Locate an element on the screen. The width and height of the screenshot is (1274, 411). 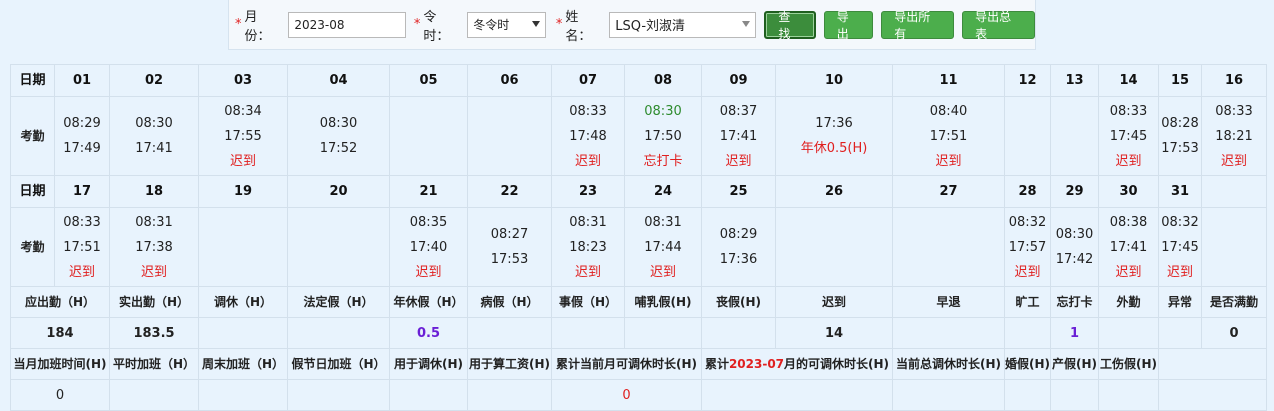
attendance-cell: 08:32 17:57 迟到 is located at coordinates (1027, 247).